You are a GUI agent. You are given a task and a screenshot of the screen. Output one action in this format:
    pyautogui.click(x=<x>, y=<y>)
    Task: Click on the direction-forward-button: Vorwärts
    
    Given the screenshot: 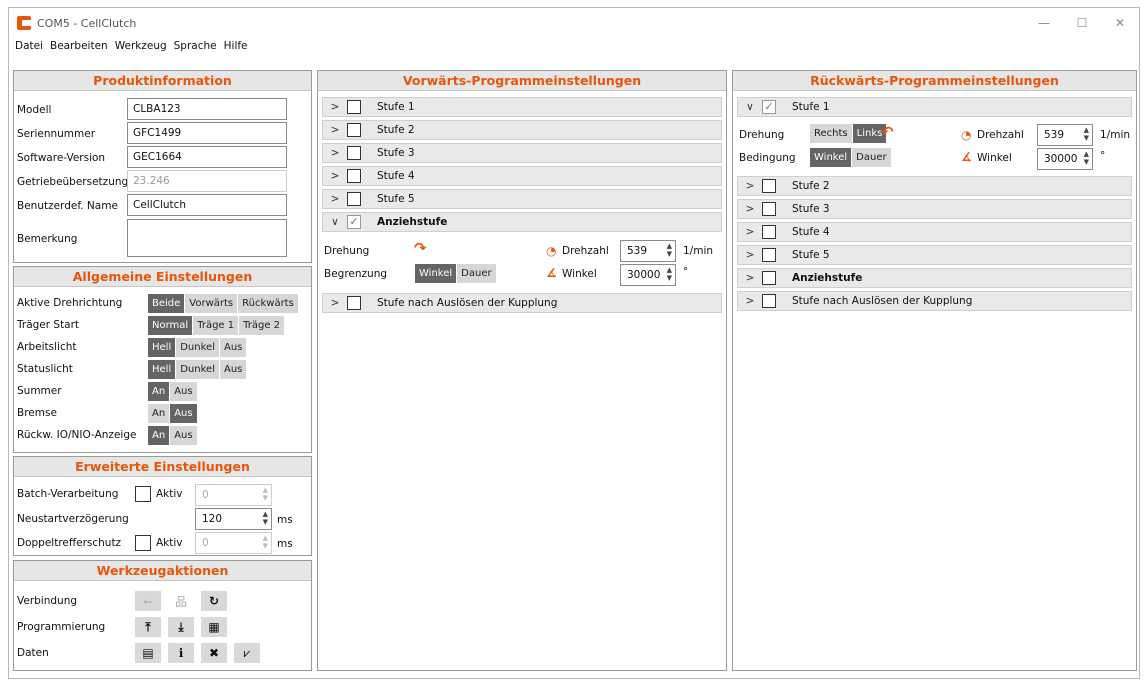 What is the action you would take?
    pyautogui.click(x=211, y=303)
    